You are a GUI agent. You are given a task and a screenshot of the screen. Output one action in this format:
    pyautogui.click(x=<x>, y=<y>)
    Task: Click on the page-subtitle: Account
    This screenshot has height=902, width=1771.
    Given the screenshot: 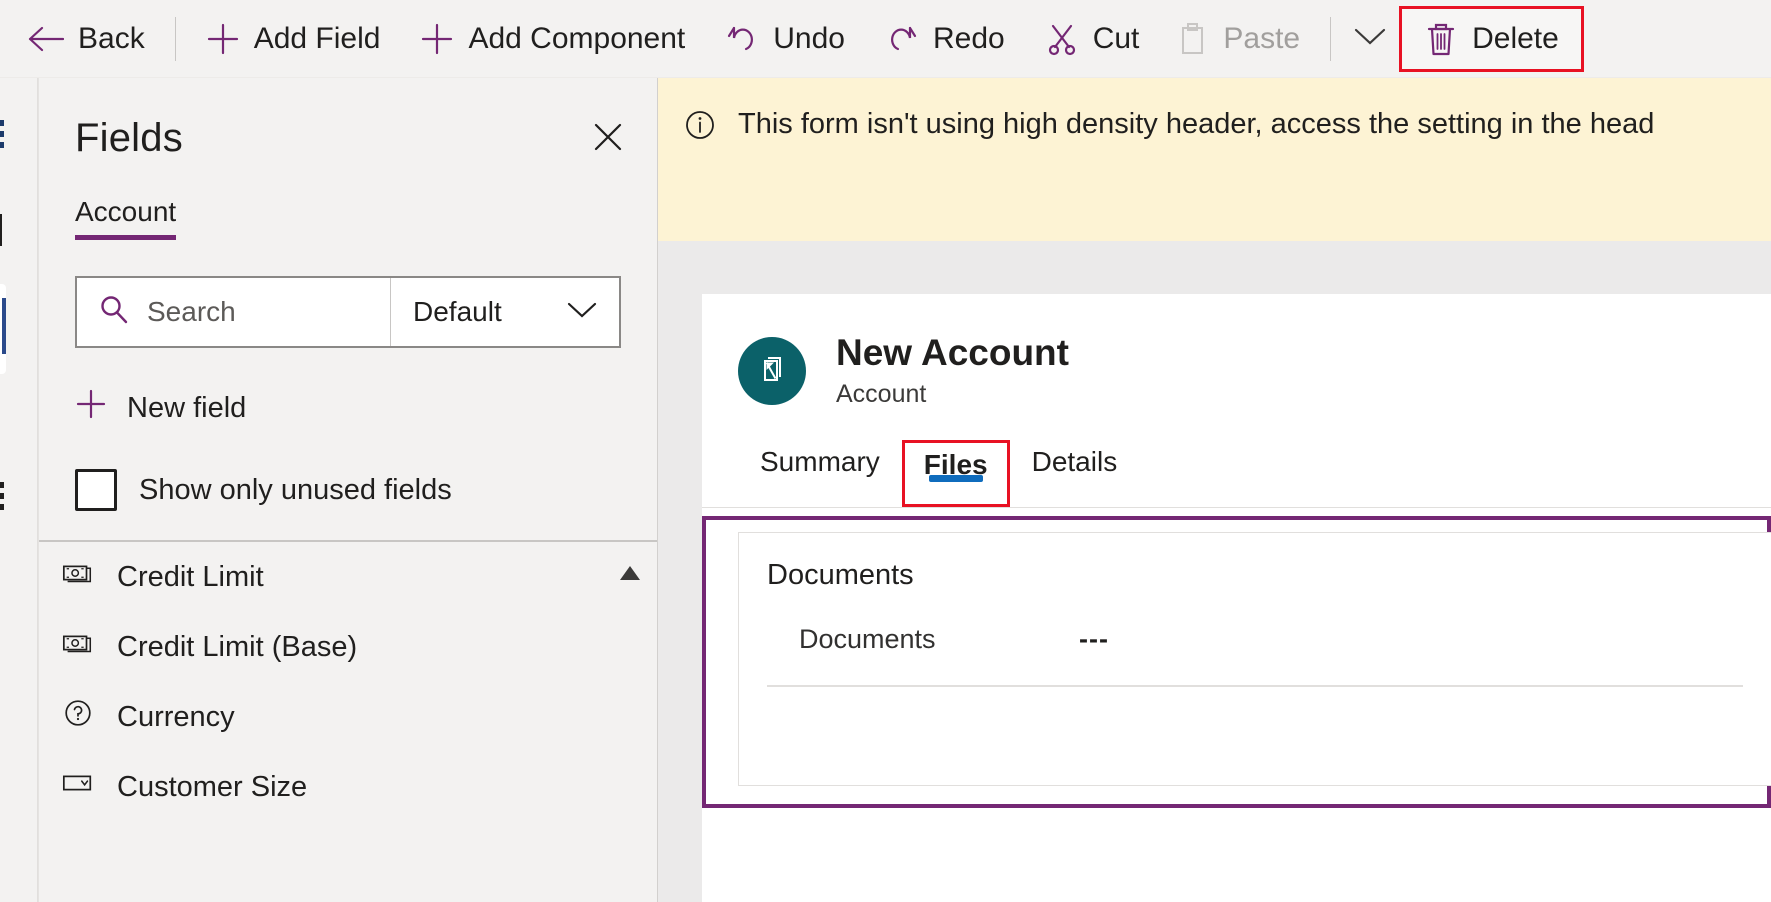 What is the action you would take?
    pyautogui.click(x=881, y=393)
    